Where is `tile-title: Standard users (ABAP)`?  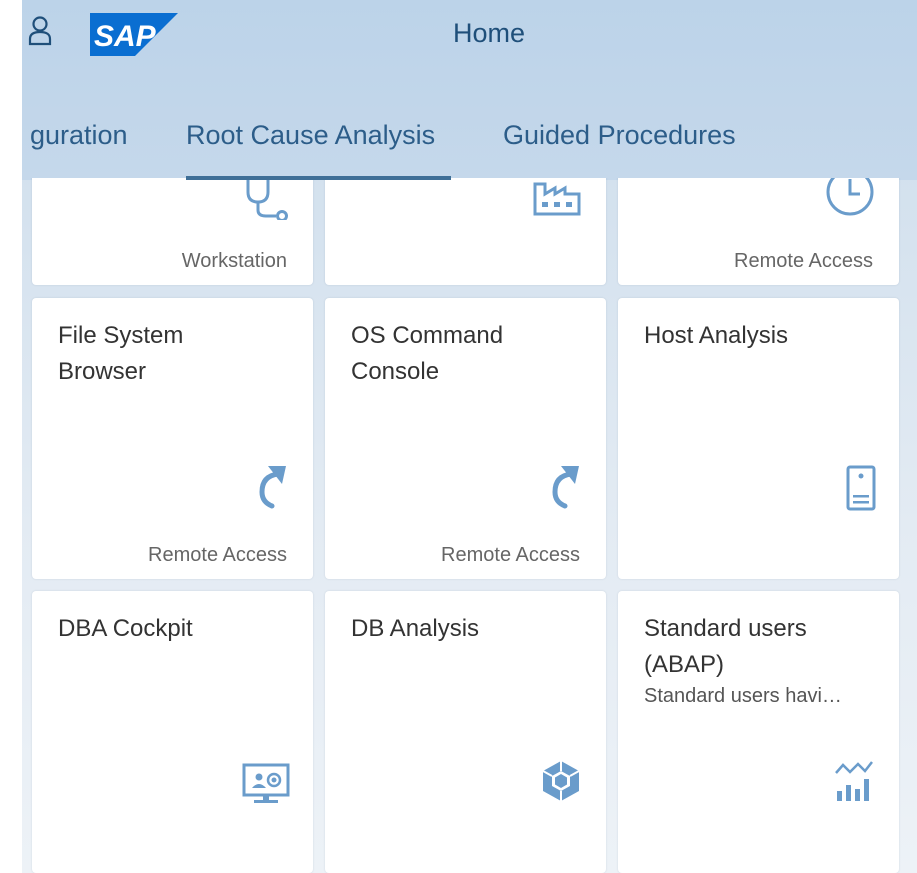
tile-title: Standard users (ABAP) is located at coordinates (725, 646).